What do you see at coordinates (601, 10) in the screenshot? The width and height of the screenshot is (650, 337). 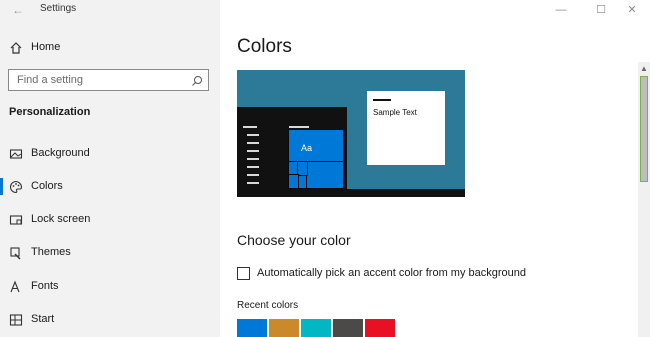 I see `maximize-icon: ☐` at bounding box center [601, 10].